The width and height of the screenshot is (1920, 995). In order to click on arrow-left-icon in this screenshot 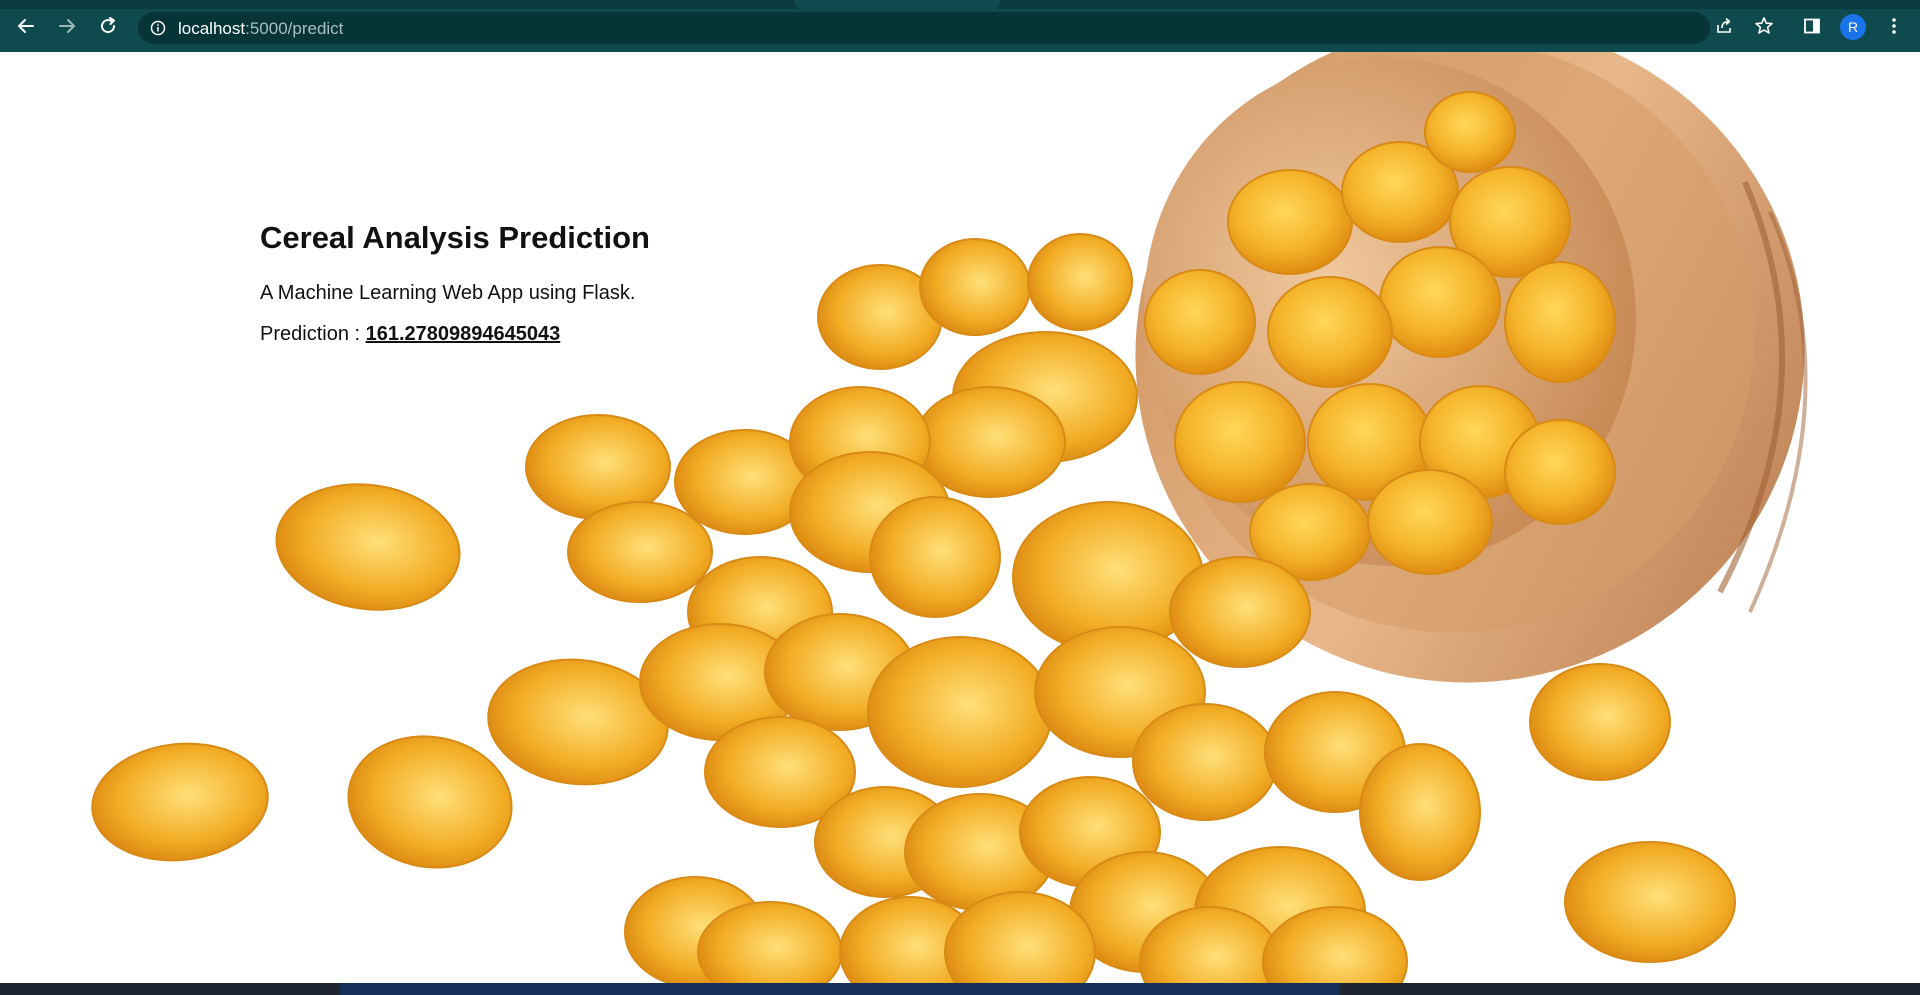, I will do `click(26, 26)`.